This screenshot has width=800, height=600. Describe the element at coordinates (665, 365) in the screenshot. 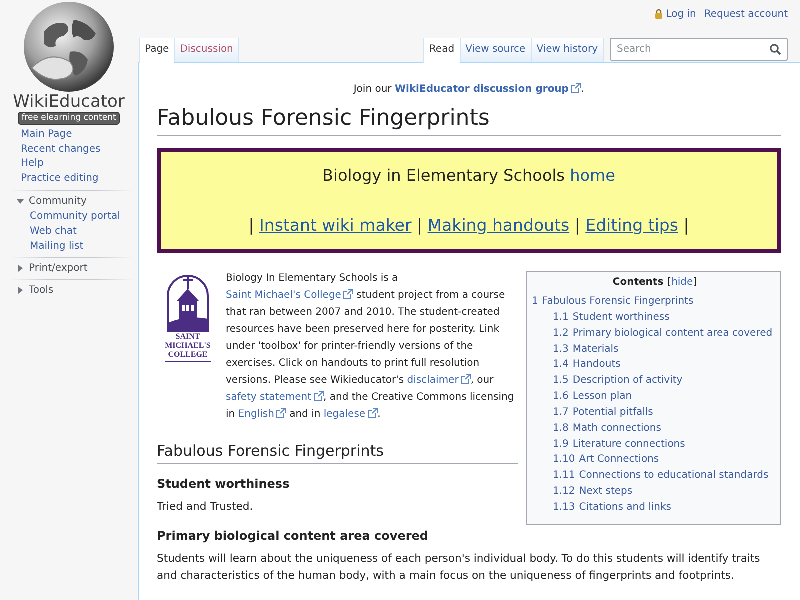

I see `contents-link: 1.4 Handouts` at that location.